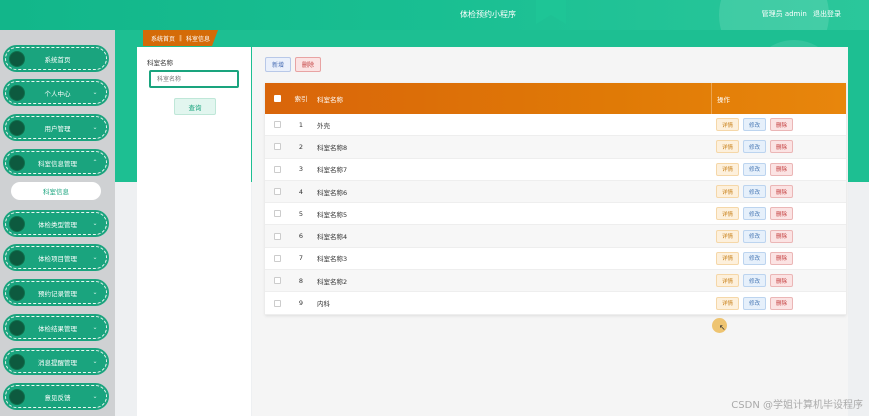 The image size is (869, 416). Describe the element at coordinates (784, 14) in the screenshot. I see `user-label: 管理员 admin` at that location.